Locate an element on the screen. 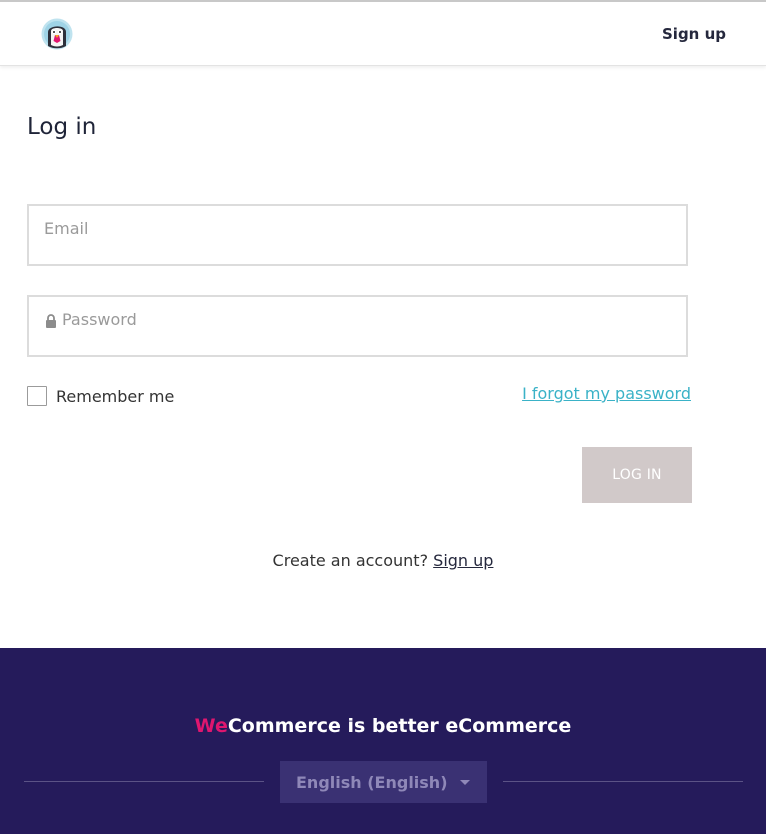  login-button: LOG IN is located at coordinates (637, 475).